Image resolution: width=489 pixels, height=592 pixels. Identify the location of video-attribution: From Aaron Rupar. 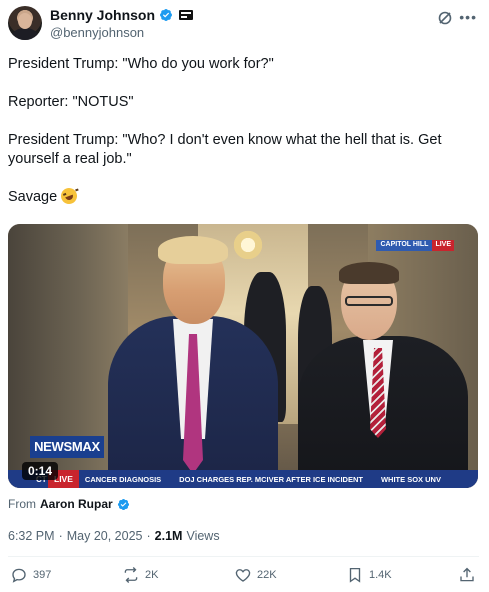
(69, 504).